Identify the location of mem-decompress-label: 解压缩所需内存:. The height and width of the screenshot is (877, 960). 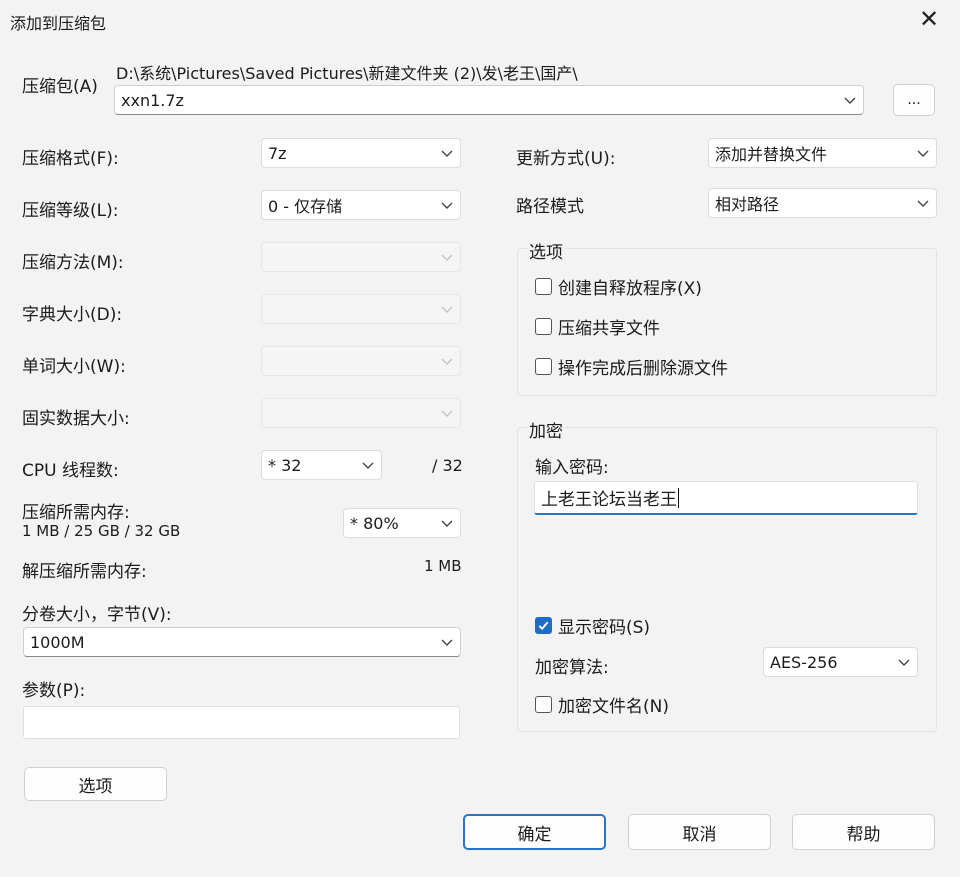
(84, 572).